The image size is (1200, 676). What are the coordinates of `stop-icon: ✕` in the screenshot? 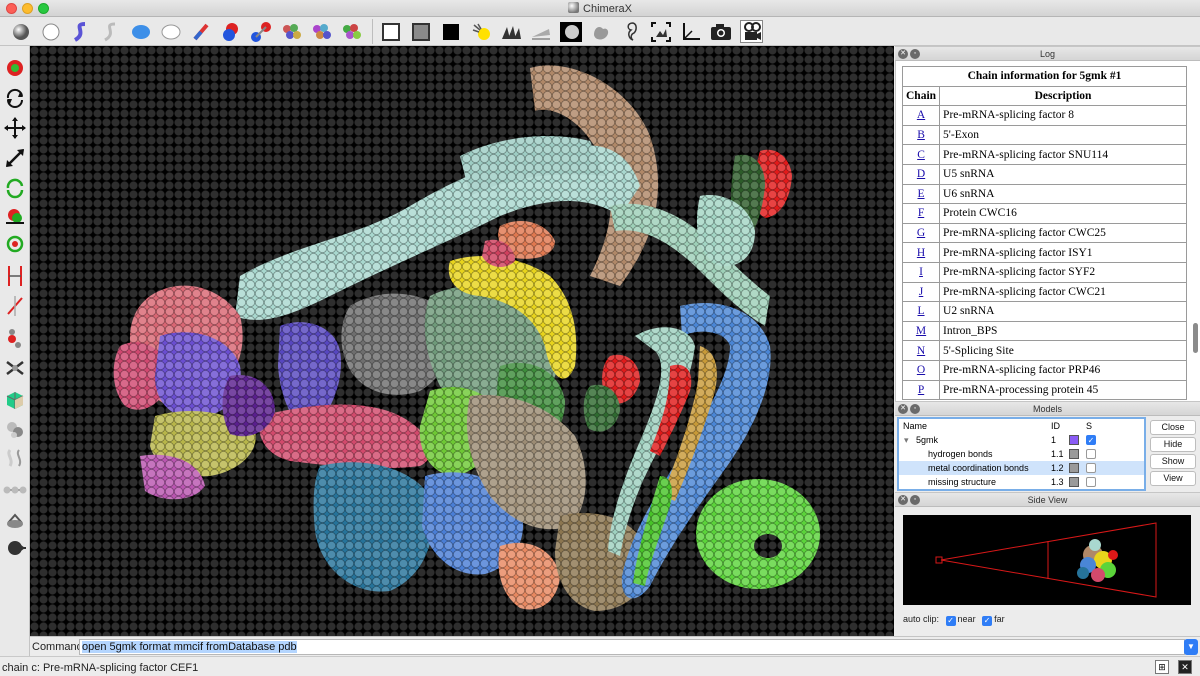 It's located at (1185, 667).